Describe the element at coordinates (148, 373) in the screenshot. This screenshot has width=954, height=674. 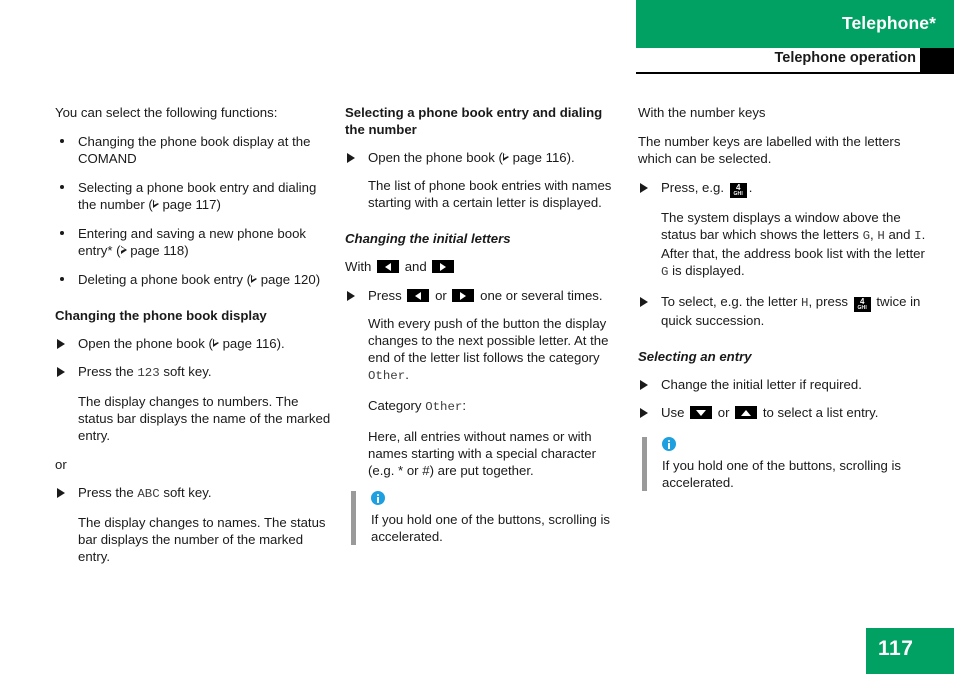
I see `soft-key-123: 123` at that location.